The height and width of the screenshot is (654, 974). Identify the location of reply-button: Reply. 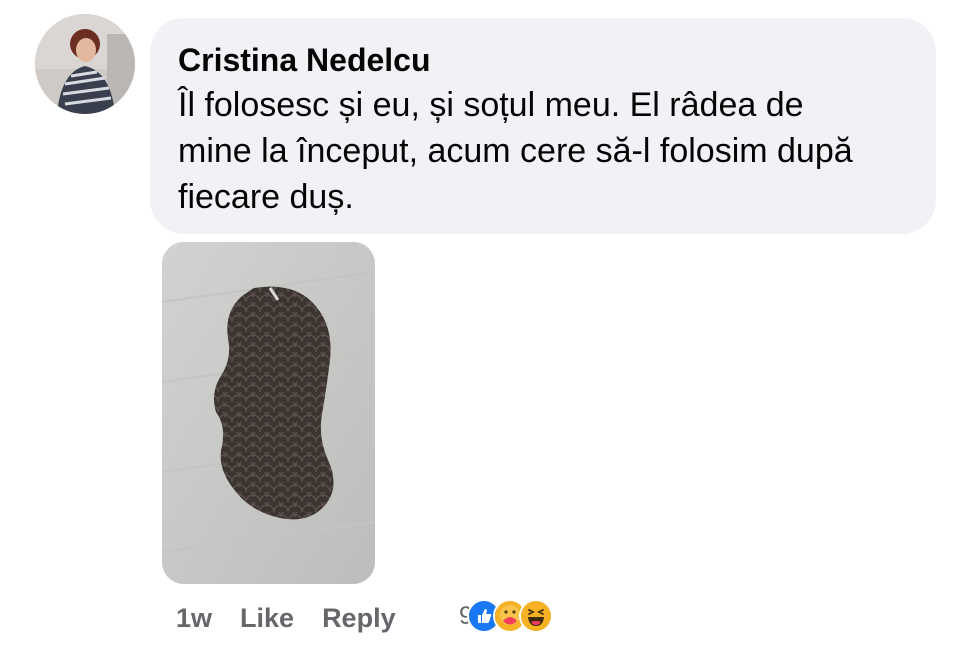
(359, 618).